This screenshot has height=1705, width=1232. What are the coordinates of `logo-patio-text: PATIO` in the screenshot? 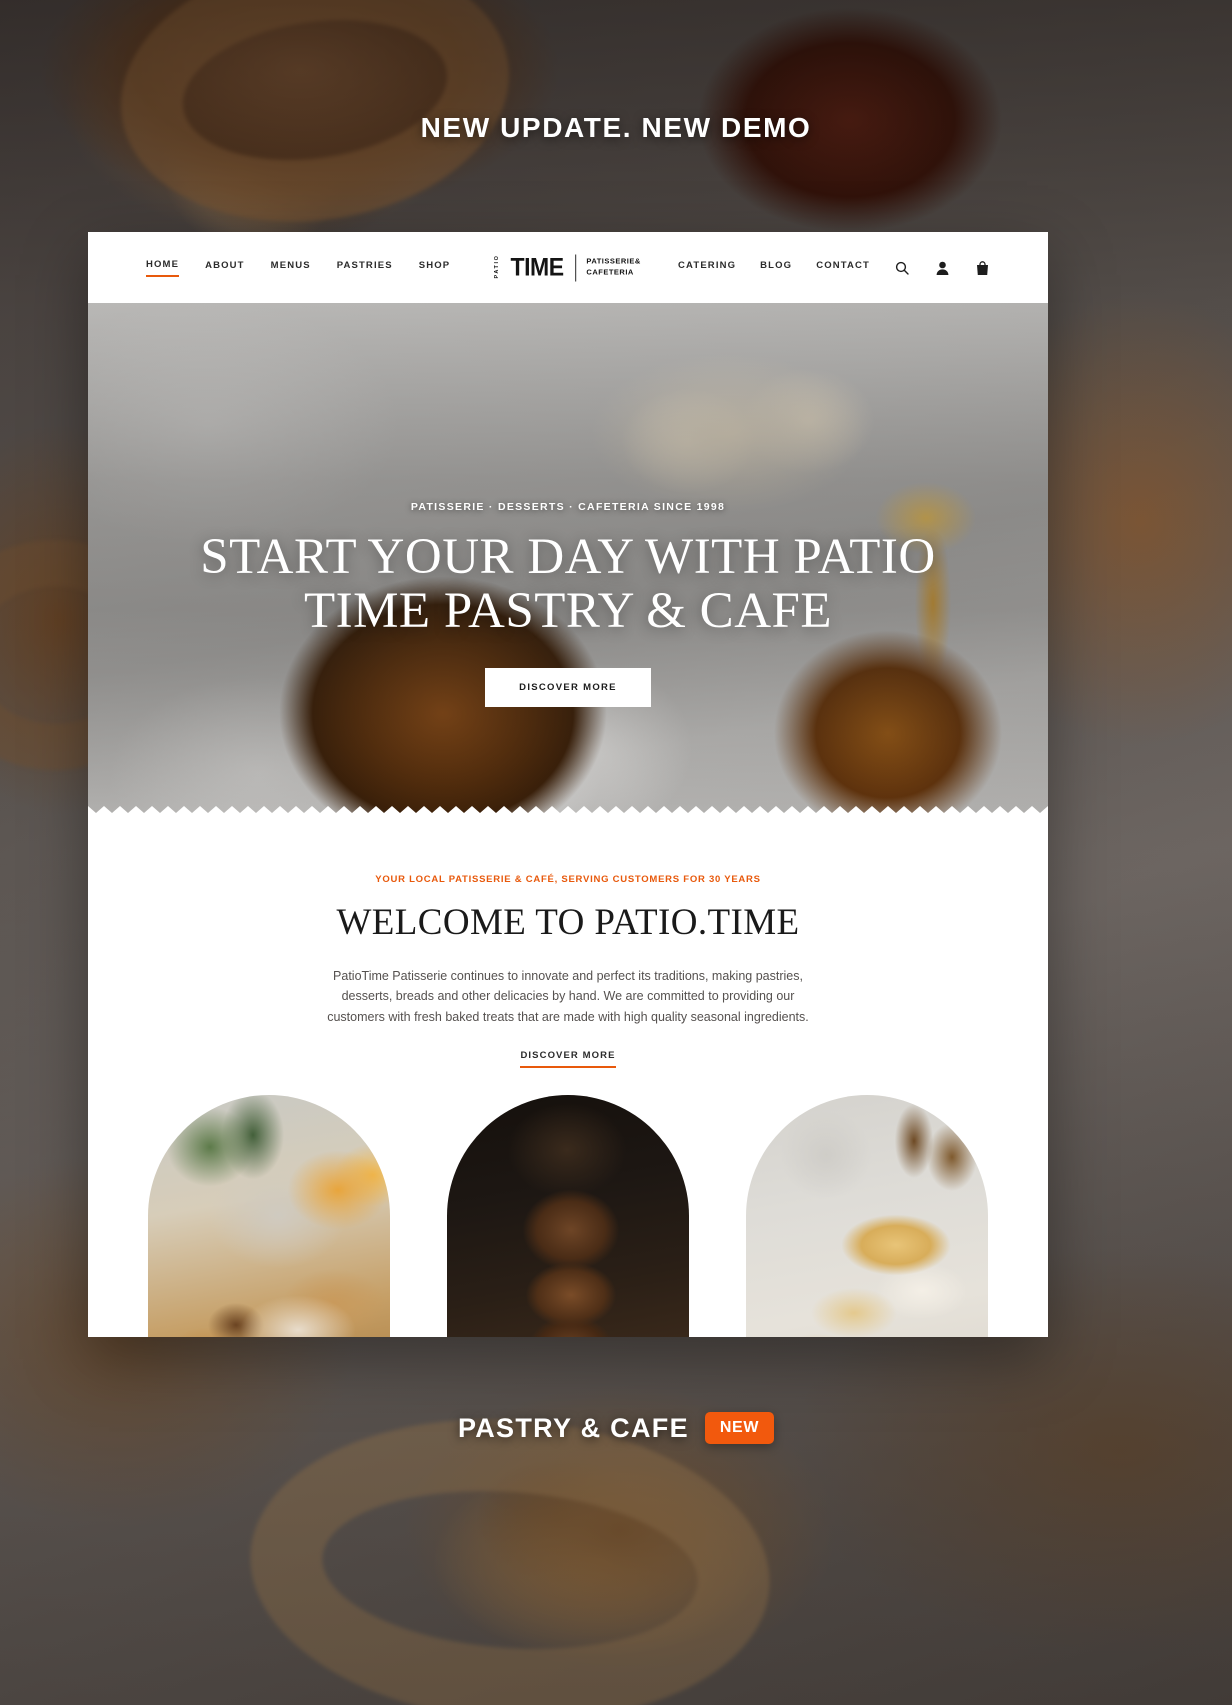 It's located at (497, 266).